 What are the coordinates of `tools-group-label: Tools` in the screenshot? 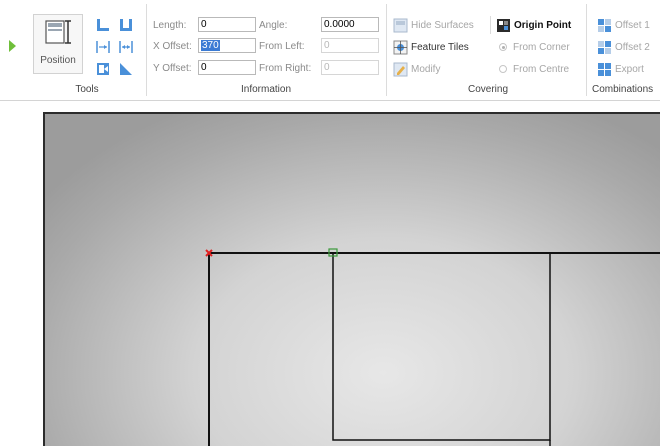 It's located at (87, 89).